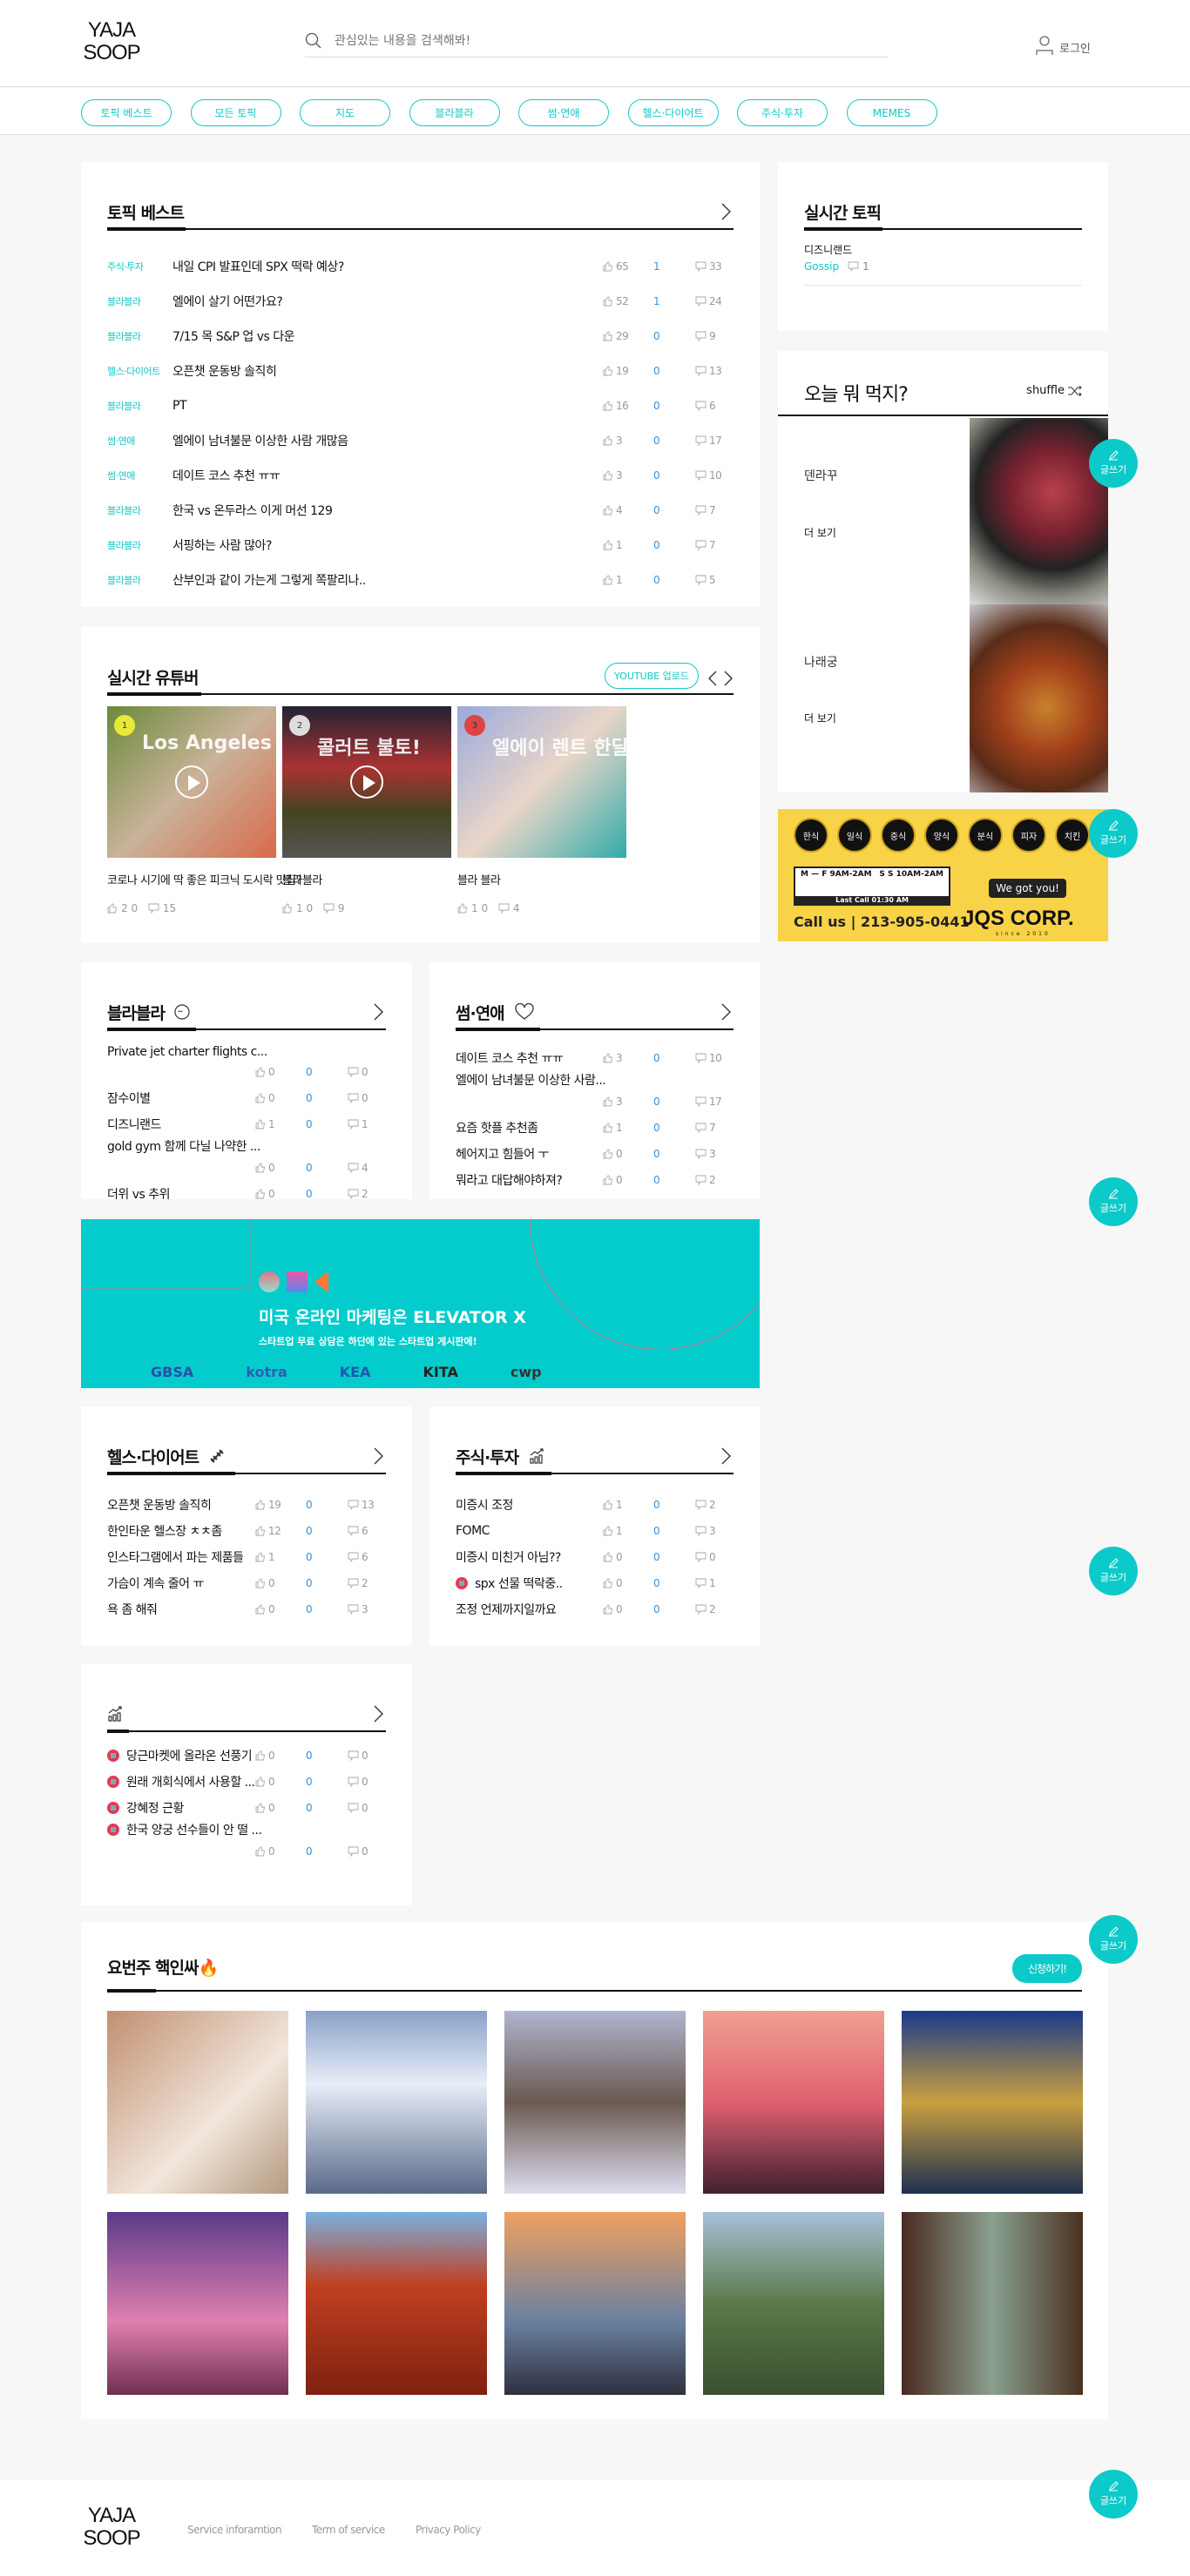 This screenshot has height=2576, width=1190. Describe the element at coordinates (595, 1128) in the screenshot. I see `post-row: 요즘 핫플 추천좀 1 0 7` at that location.